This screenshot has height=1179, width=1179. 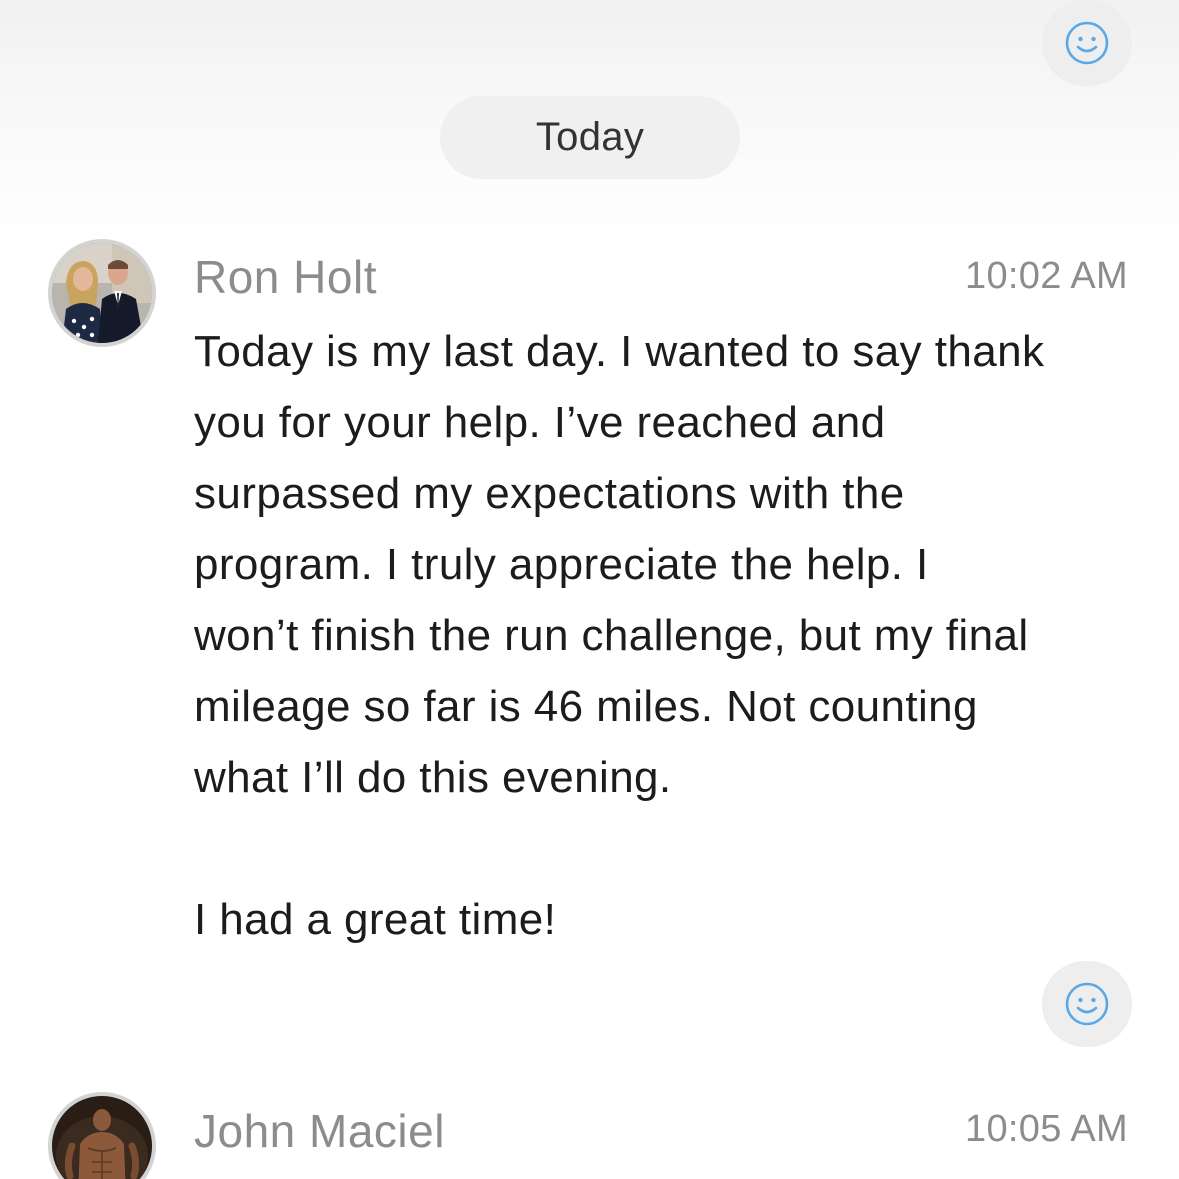 I want to click on message-line: I had a great time!, so click(x=375, y=919).